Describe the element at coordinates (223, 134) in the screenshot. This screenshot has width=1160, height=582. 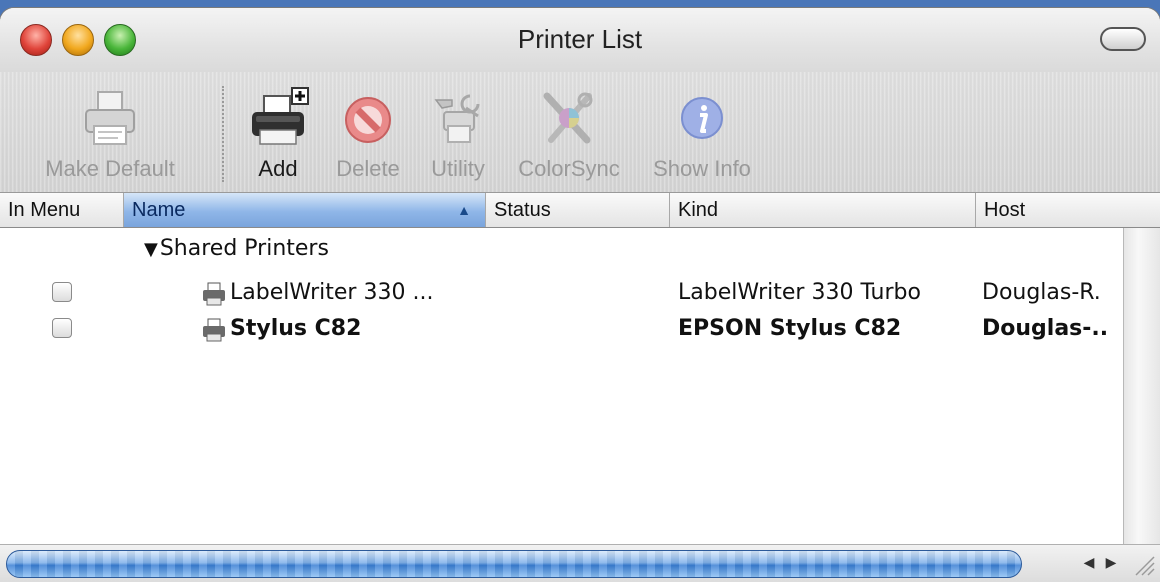
I see `toolbar-separator` at that location.